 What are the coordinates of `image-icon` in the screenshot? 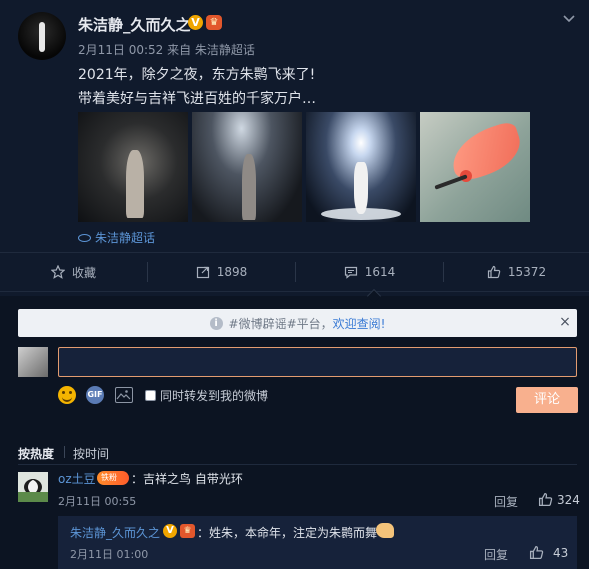 It's located at (124, 395).